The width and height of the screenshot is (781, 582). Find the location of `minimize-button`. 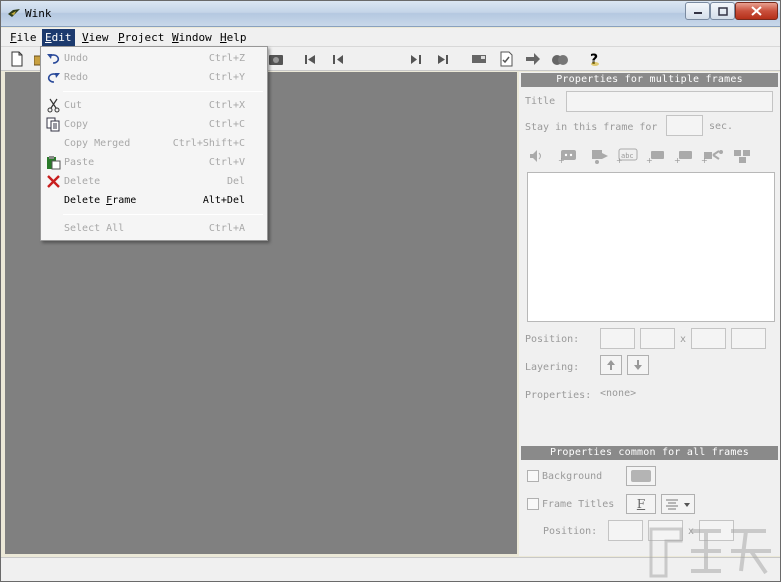

minimize-button is located at coordinates (697, 11).